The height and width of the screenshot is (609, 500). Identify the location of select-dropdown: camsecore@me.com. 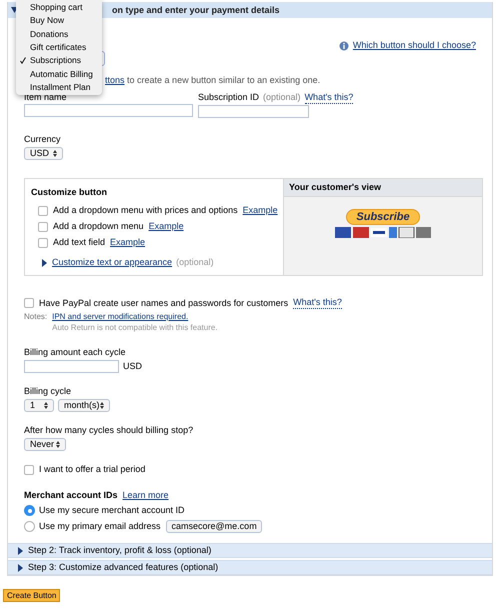
(214, 526).